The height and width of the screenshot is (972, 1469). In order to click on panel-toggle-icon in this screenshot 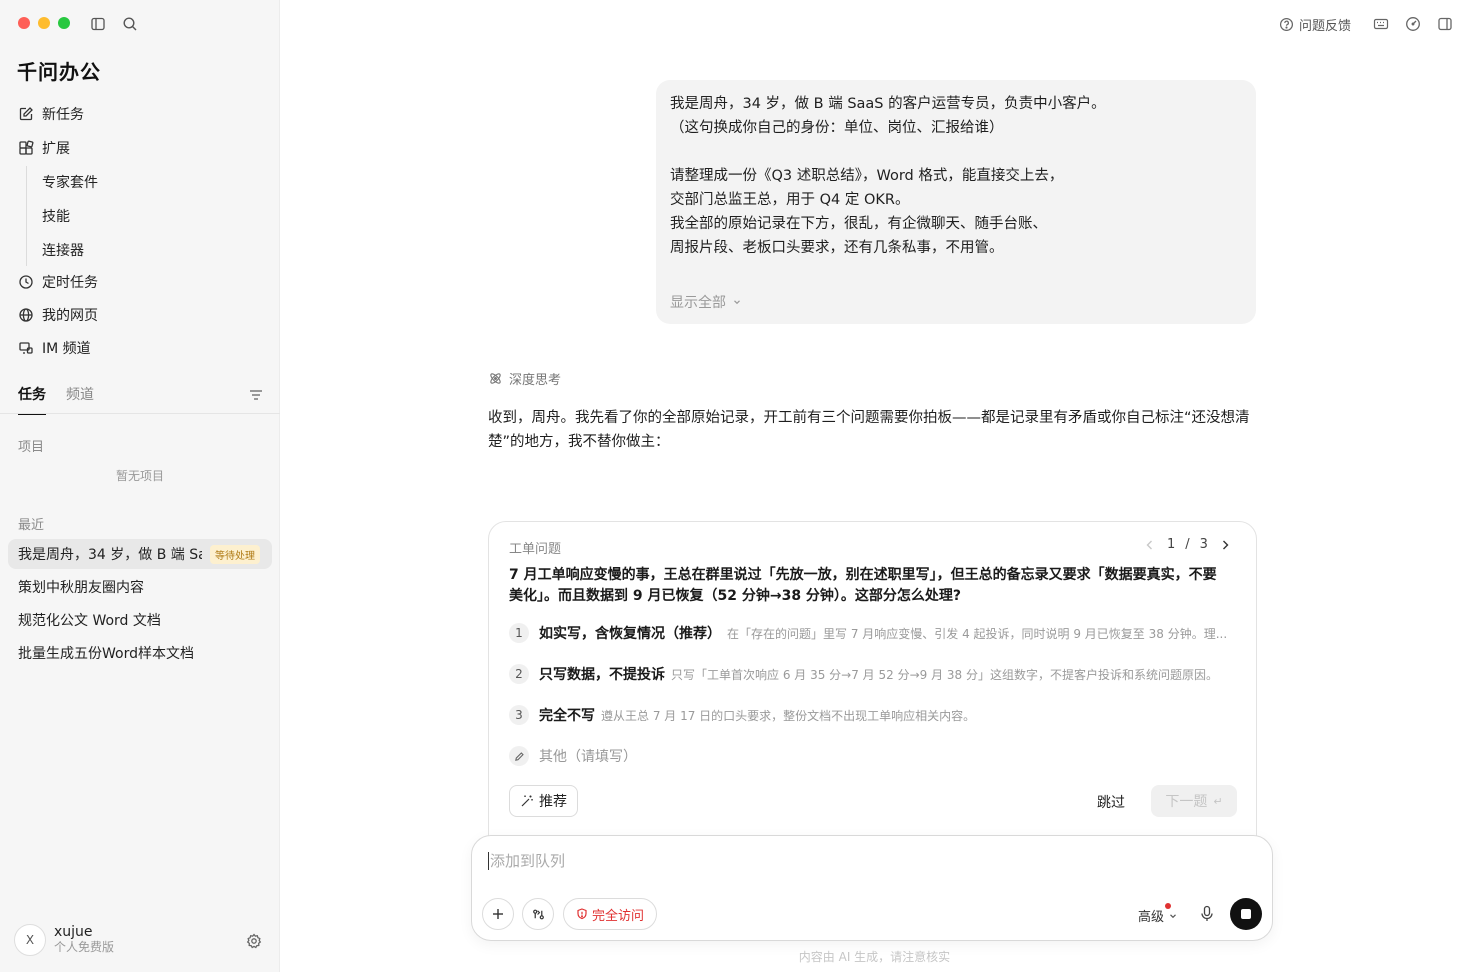, I will do `click(1445, 24)`.